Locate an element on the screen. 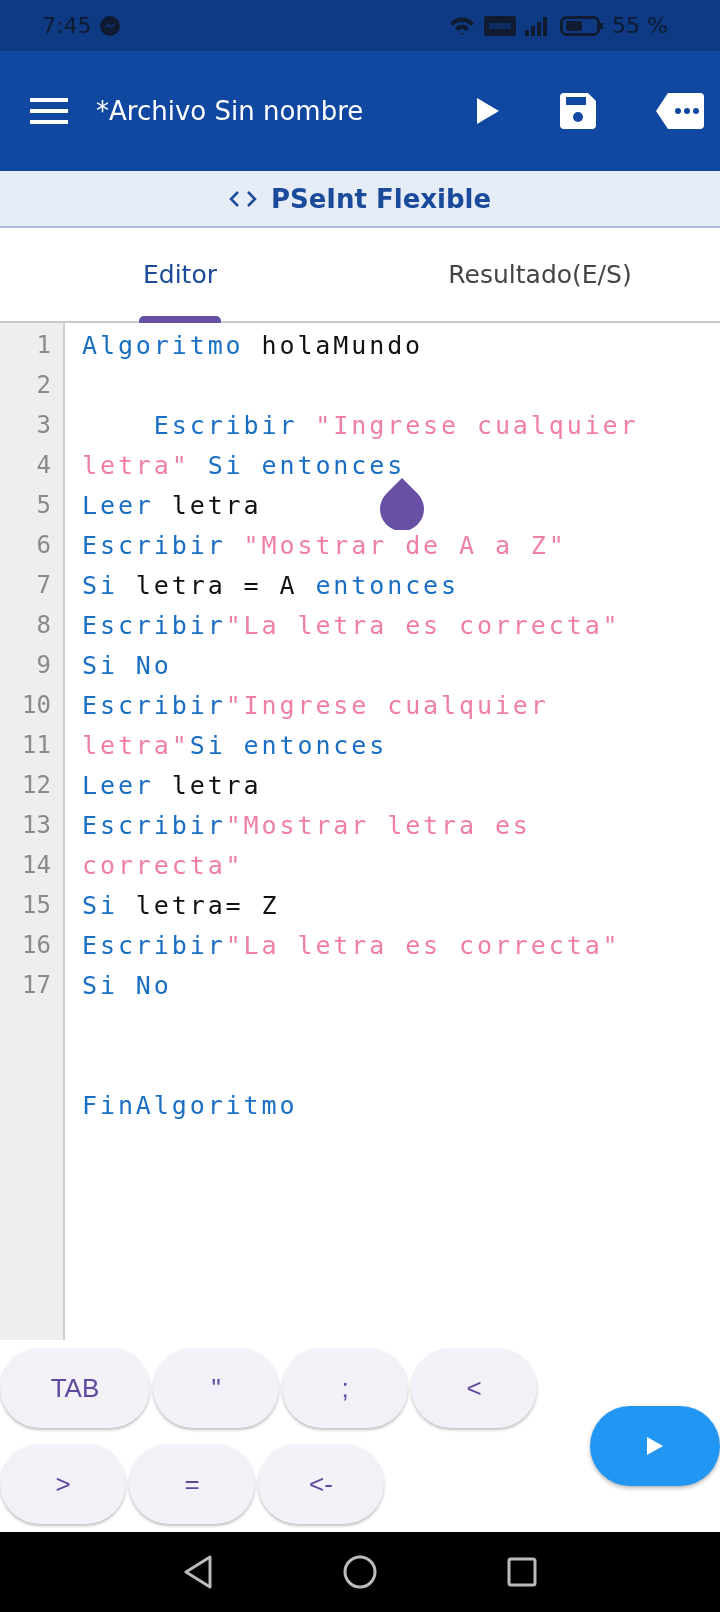  line-number: 15 is located at coordinates (36, 905).